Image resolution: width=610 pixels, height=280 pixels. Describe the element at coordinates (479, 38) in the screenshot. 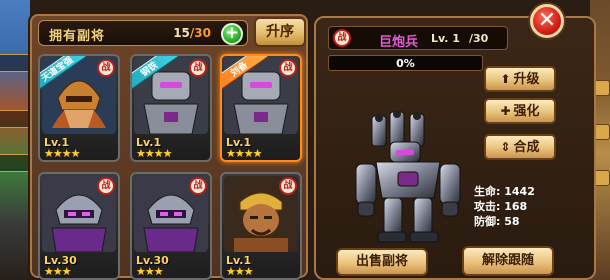

I see `hero-level-max: /30` at that location.